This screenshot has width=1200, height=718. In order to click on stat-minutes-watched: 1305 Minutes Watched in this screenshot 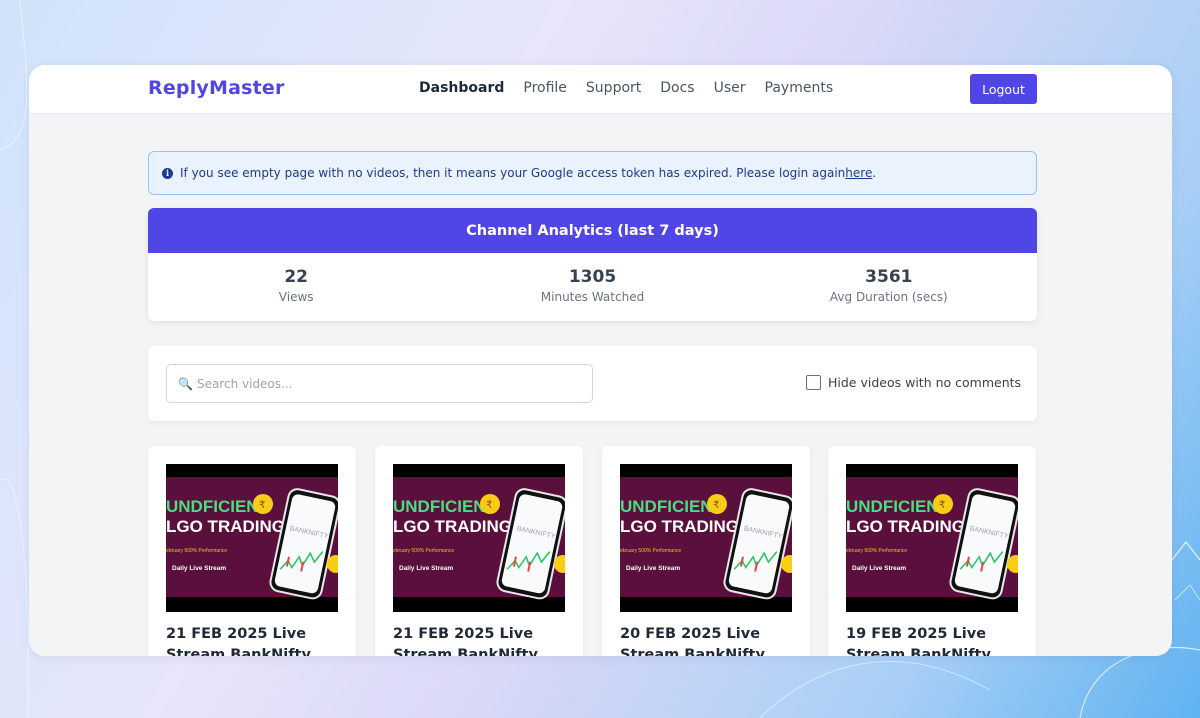, I will do `click(592, 287)`.